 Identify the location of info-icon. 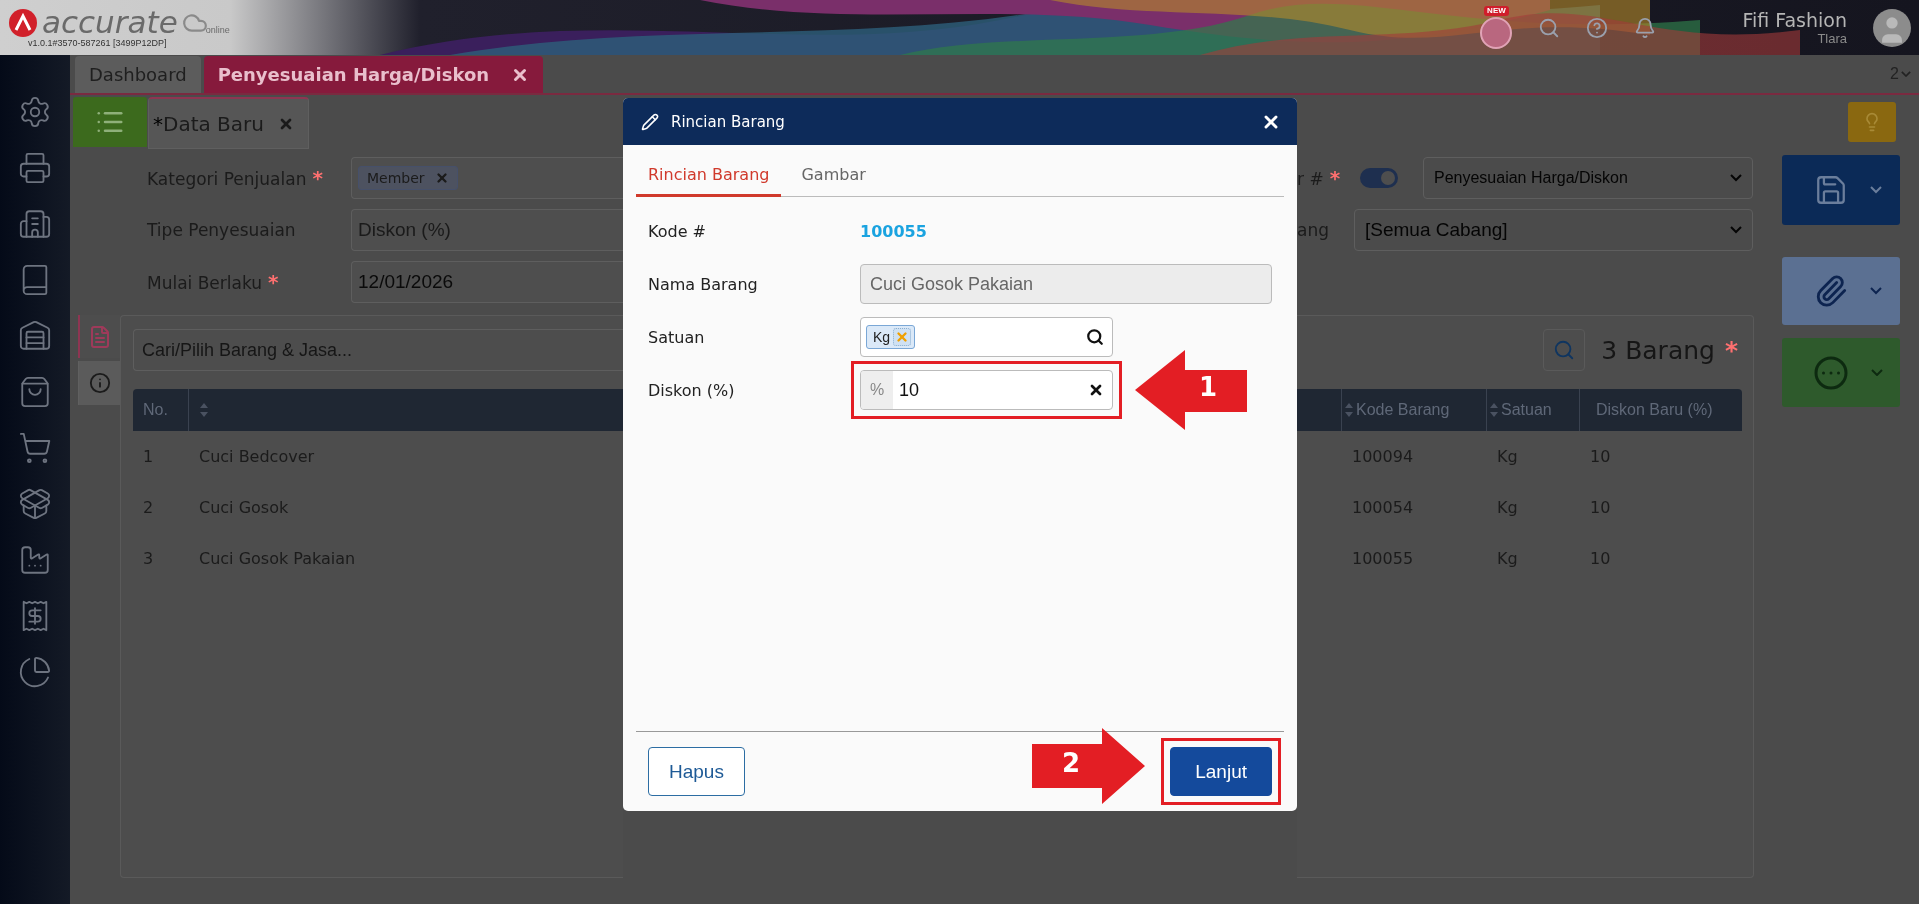
(99, 383).